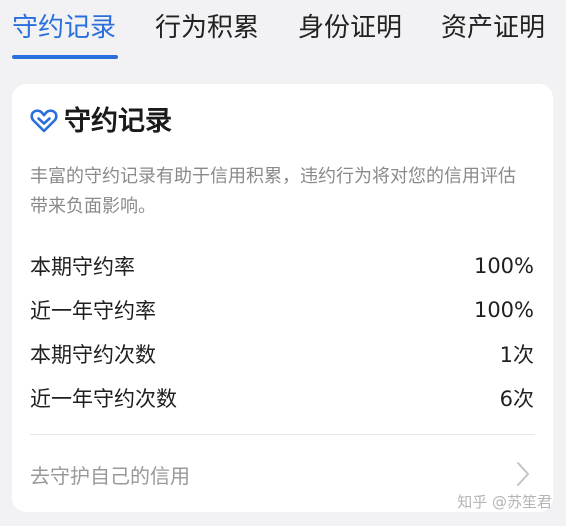 The image size is (566, 526). What do you see at coordinates (523, 474) in the screenshot?
I see `chevron-right-icon` at bounding box center [523, 474].